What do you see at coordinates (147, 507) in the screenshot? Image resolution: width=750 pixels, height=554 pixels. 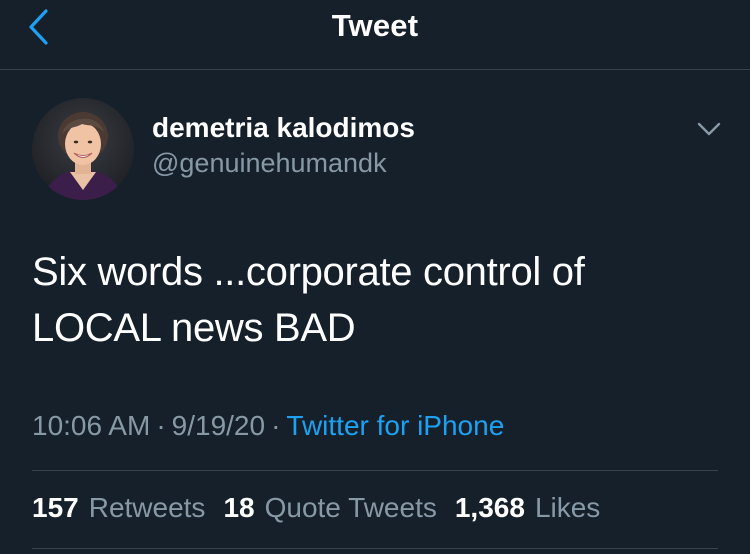 I see `retweets-label: Retweets` at bounding box center [147, 507].